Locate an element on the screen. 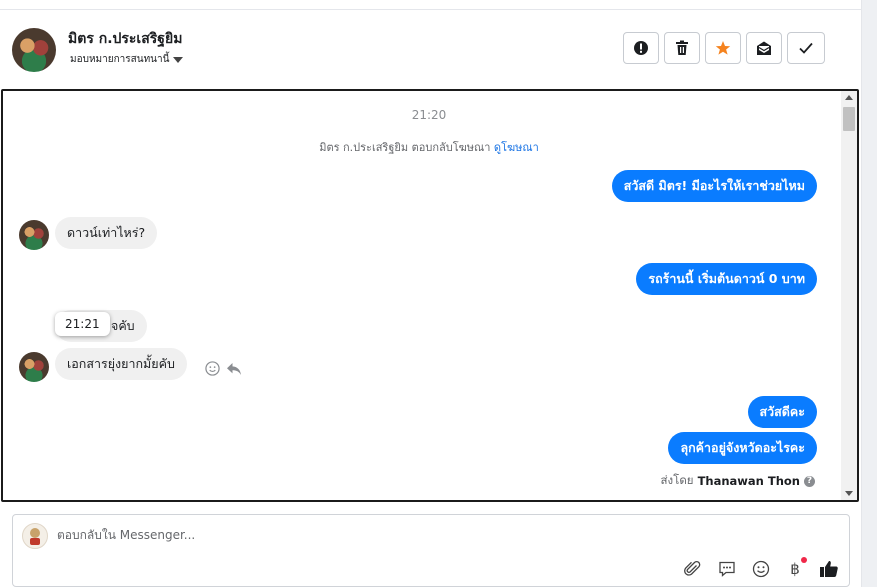 The image size is (877, 587). payment-button: ฿ is located at coordinates (796, 568).